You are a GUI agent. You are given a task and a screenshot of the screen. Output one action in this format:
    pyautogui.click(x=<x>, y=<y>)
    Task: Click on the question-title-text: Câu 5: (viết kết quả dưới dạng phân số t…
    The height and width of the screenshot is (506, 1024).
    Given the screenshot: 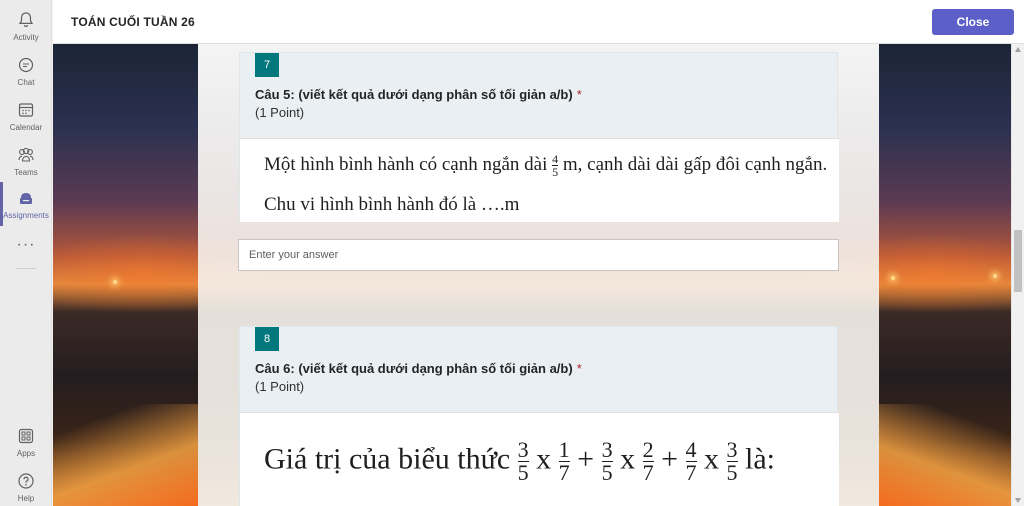 What is the action you would take?
    pyautogui.click(x=414, y=94)
    